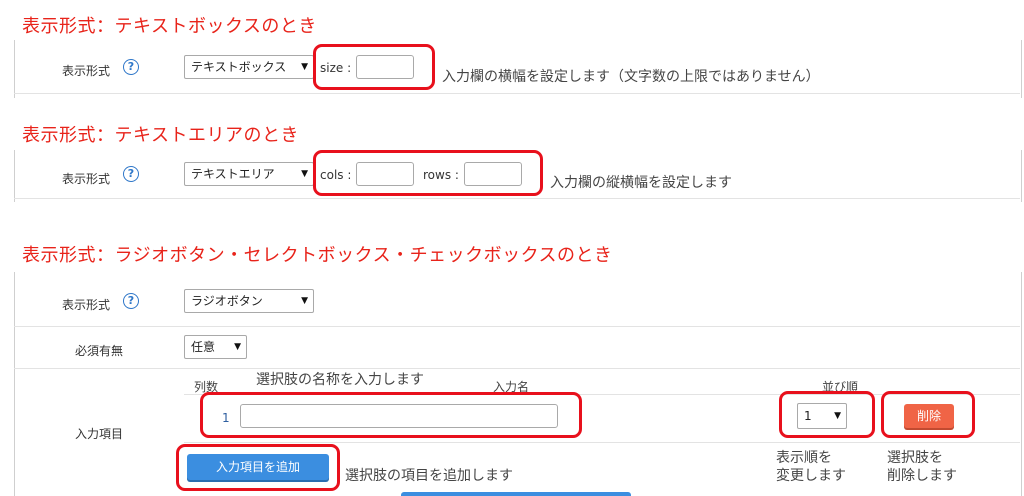 The width and height of the screenshot is (1024, 496). I want to click on highlight-delete, so click(928, 414).